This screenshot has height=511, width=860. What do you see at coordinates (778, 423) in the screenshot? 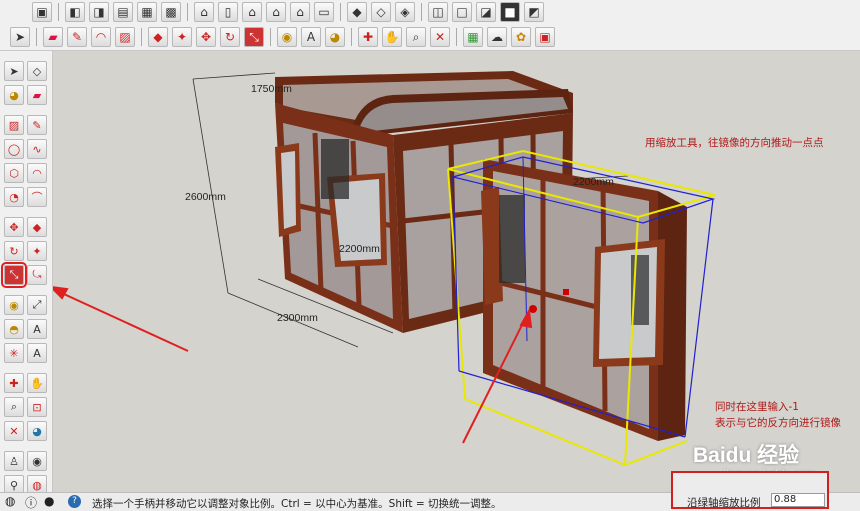
I see `vcb-tip-line-2: 表示与它的反方向进行镜像` at bounding box center [778, 423].